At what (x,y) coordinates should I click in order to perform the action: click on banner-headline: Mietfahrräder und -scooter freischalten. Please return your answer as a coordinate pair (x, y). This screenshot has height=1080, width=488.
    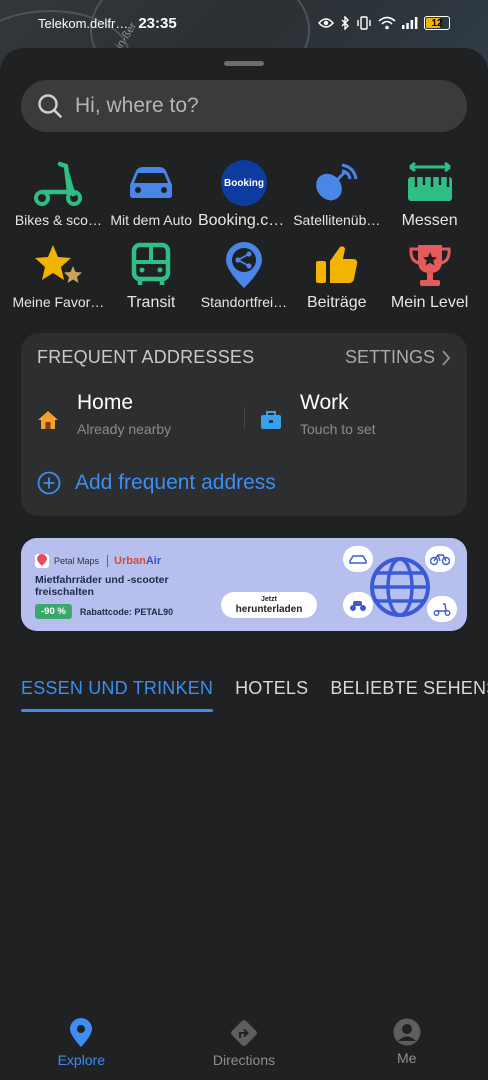
    Looking at the image, I should click on (102, 586).